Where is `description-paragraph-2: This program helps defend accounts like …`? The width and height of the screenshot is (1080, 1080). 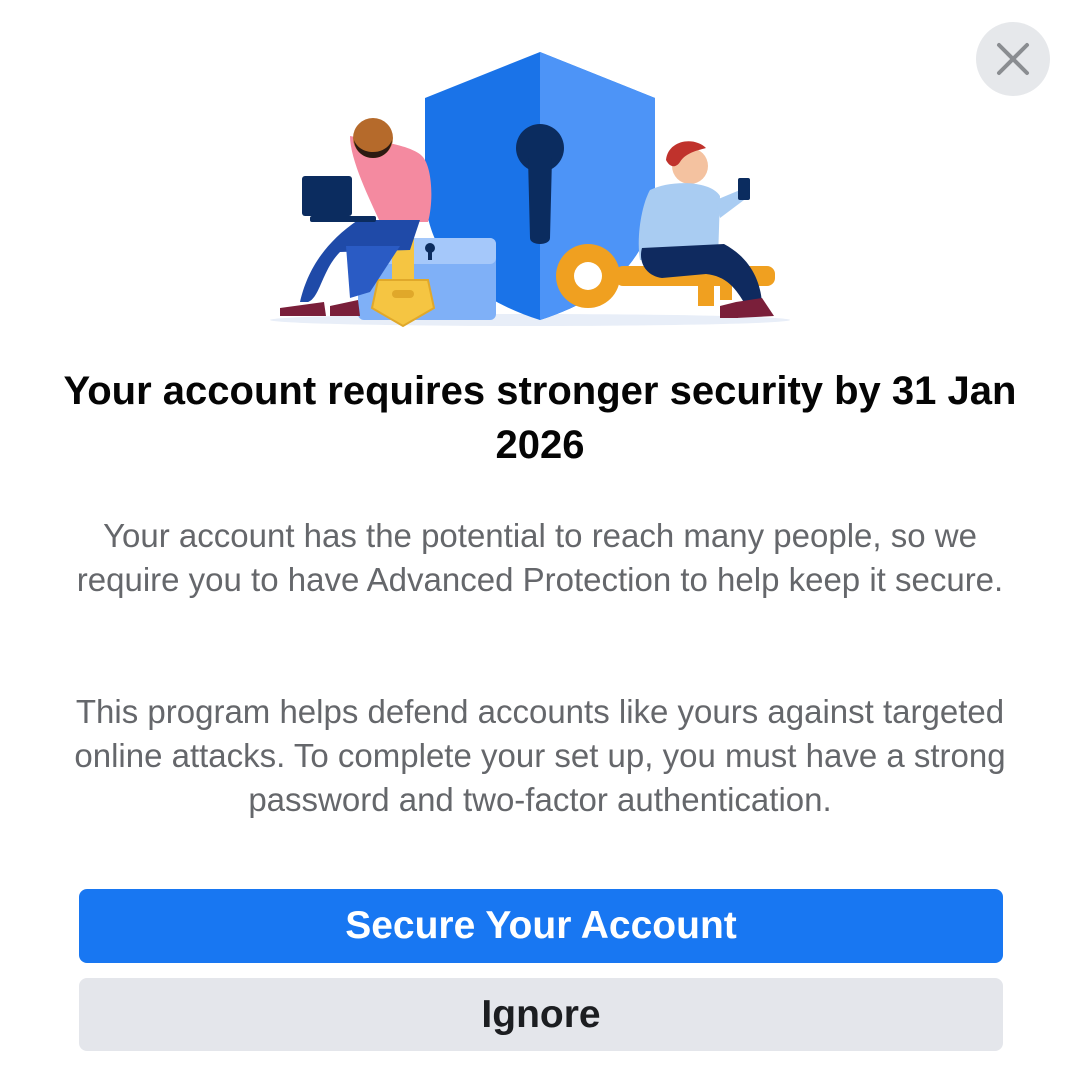 description-paragraph-2: This program helps defend accounts like … is located at coordinates (540, 755).